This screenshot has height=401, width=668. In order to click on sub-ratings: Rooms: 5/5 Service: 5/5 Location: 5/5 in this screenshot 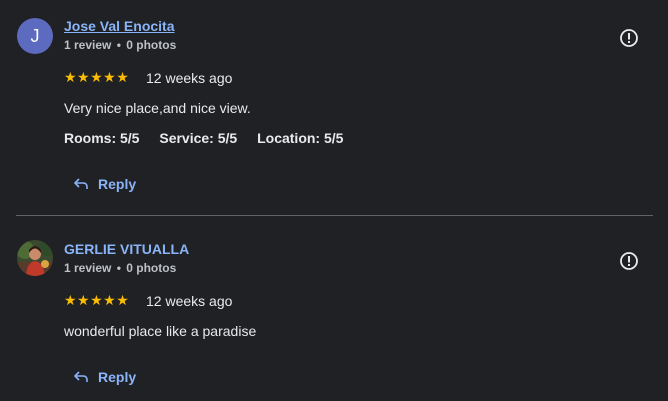, I will do `click(211, 138)`.